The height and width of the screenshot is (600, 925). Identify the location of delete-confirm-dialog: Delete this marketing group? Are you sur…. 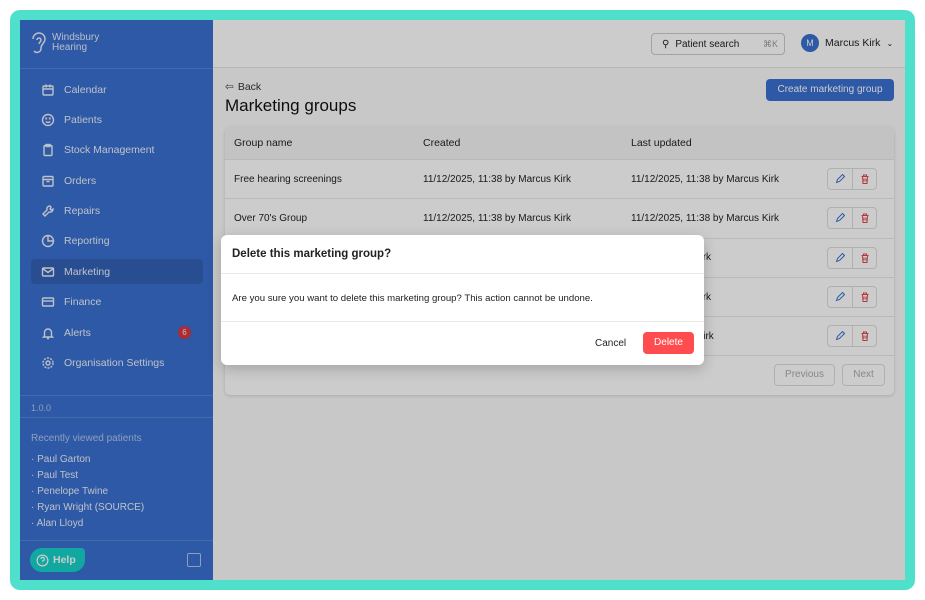
(462, 300).